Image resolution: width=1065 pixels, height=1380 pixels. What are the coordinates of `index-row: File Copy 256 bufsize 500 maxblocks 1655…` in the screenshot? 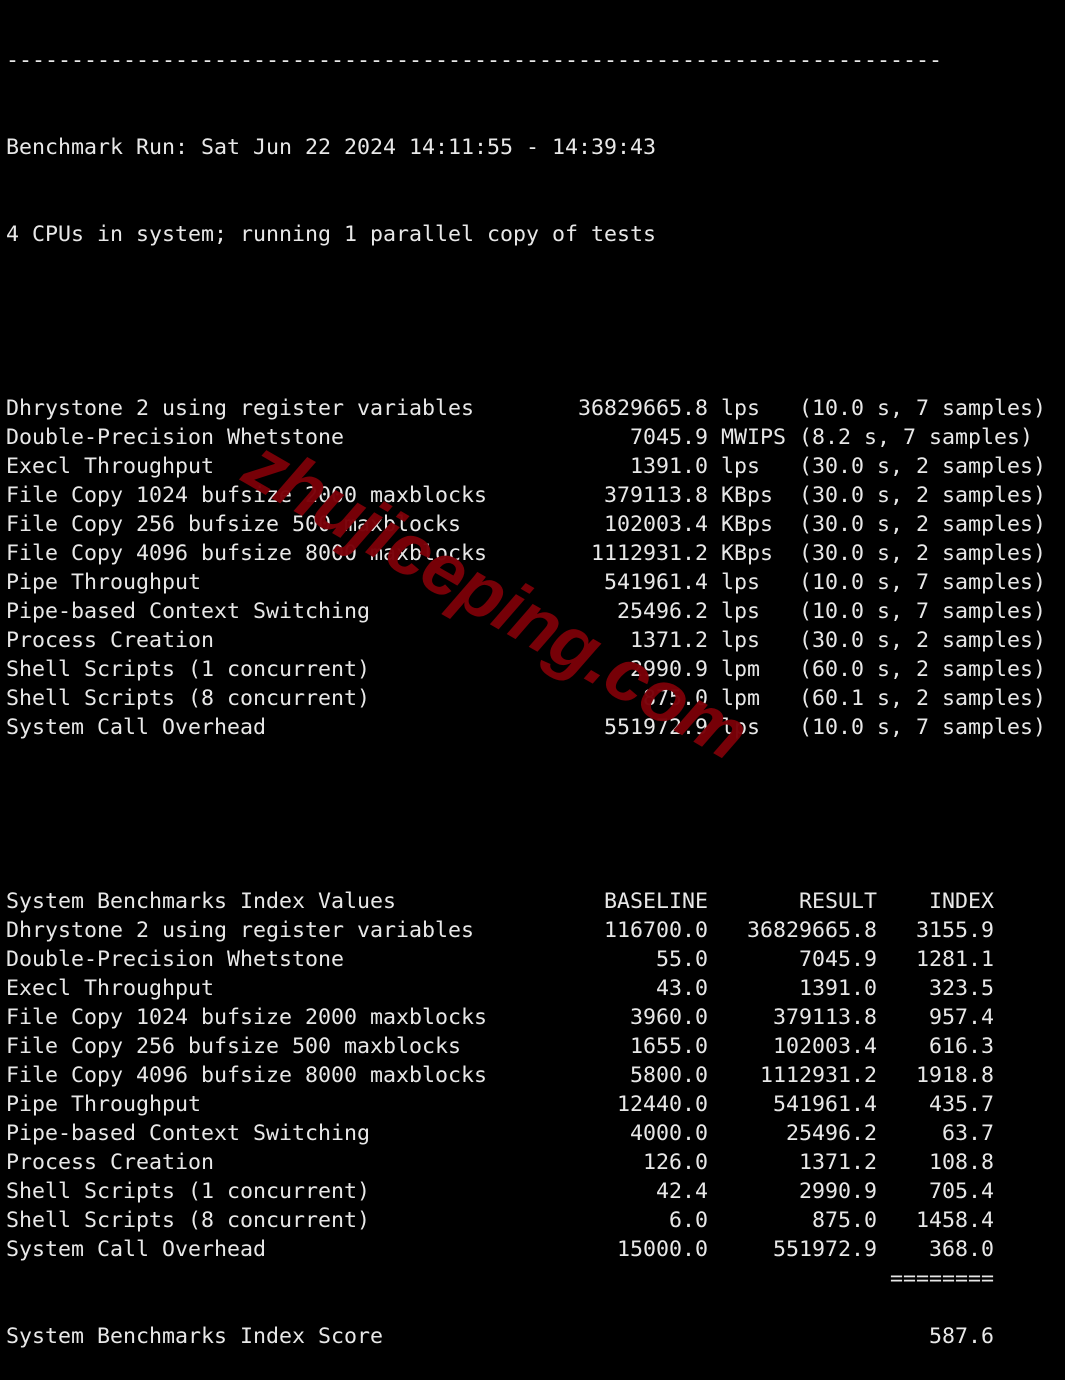 It's located at (500, 1046).